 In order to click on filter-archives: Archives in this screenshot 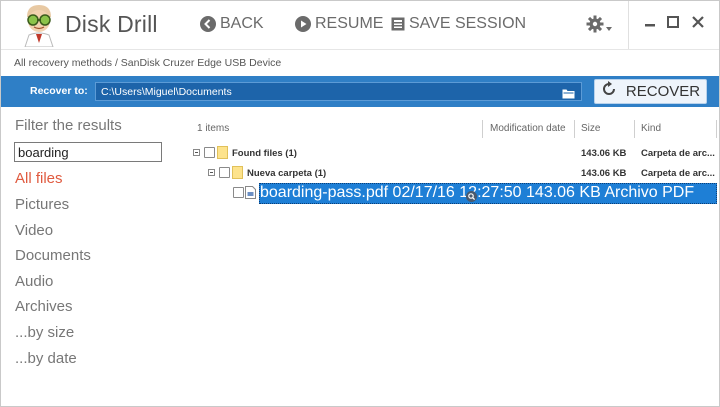, I will do `click(44, 306)`.